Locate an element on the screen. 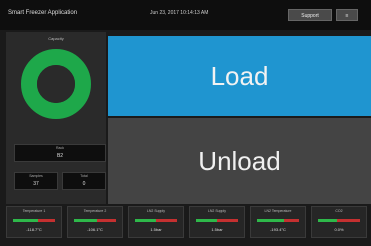 This screenshot has height=246, width=371. metric-title: Temperature 2 is located at coordinates (95, 211).